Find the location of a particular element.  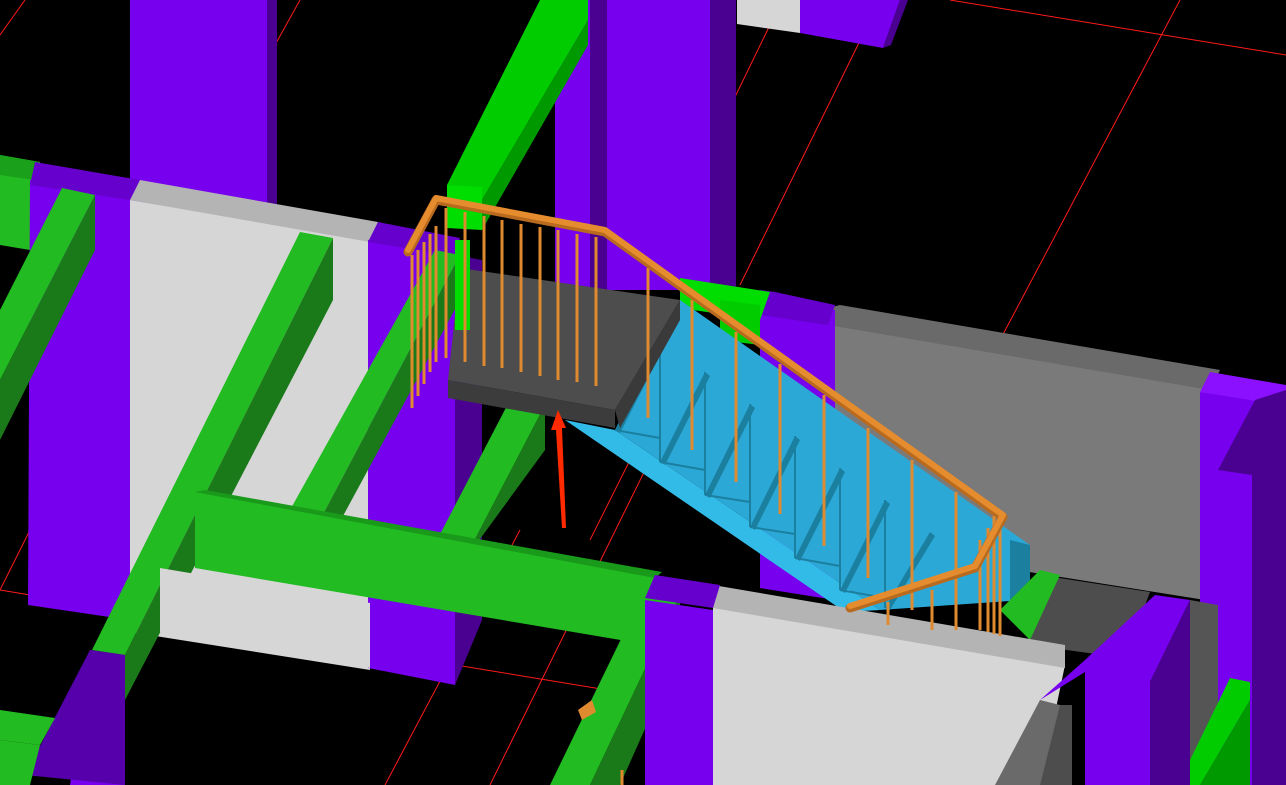

red-arrow-marker is located at coordinates (558, 469).